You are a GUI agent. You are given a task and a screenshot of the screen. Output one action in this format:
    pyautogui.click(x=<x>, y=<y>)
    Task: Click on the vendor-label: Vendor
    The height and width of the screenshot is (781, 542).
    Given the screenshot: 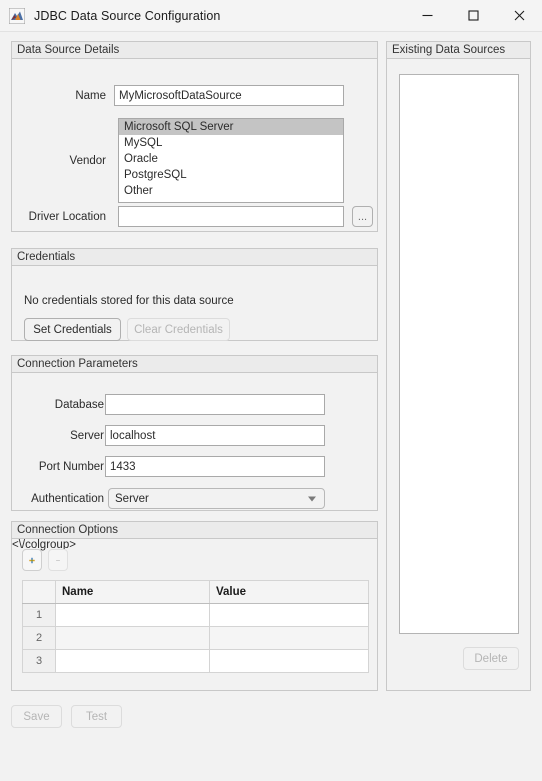 What is the action you would take?
    pyautogui.click(x=87, y=161)
    